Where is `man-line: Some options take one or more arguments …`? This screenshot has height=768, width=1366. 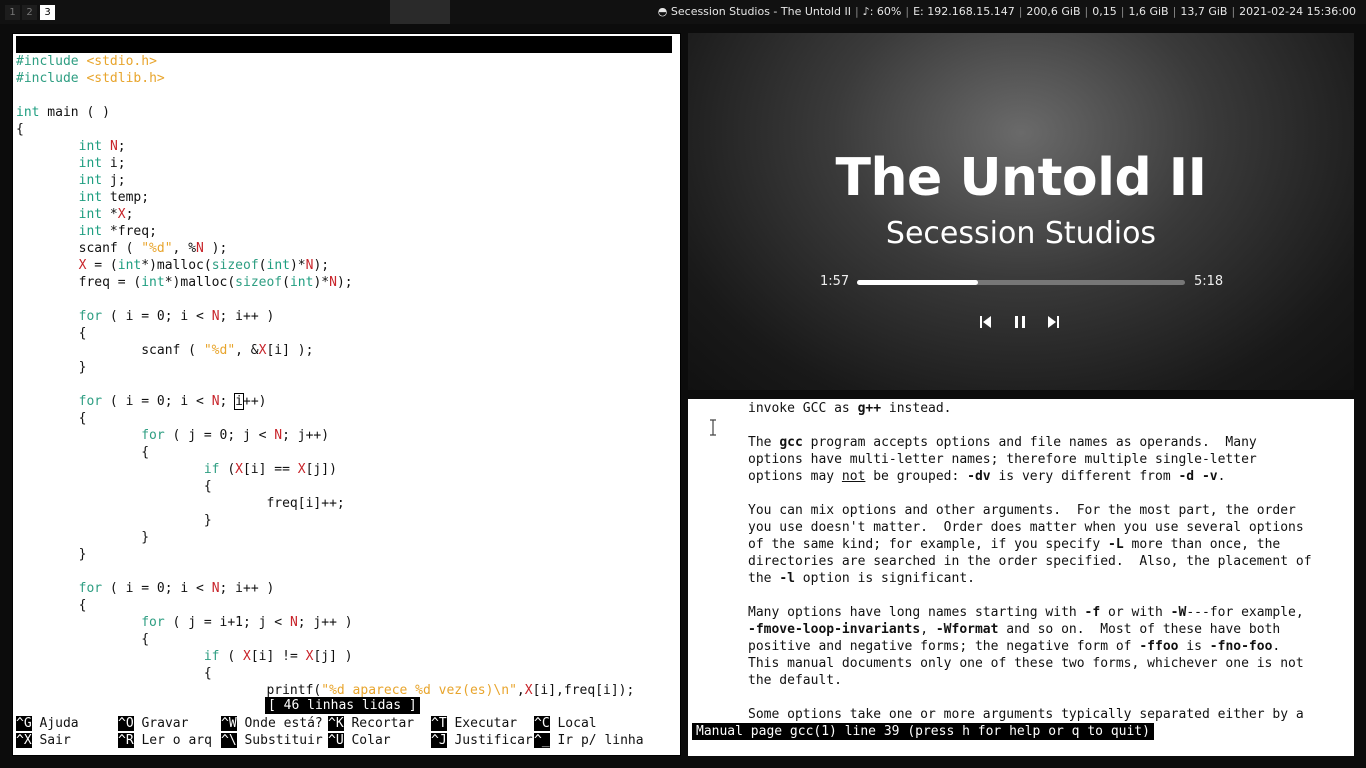 man-line: Some options take one or more arguments … is located at coordinates (1026, 714).